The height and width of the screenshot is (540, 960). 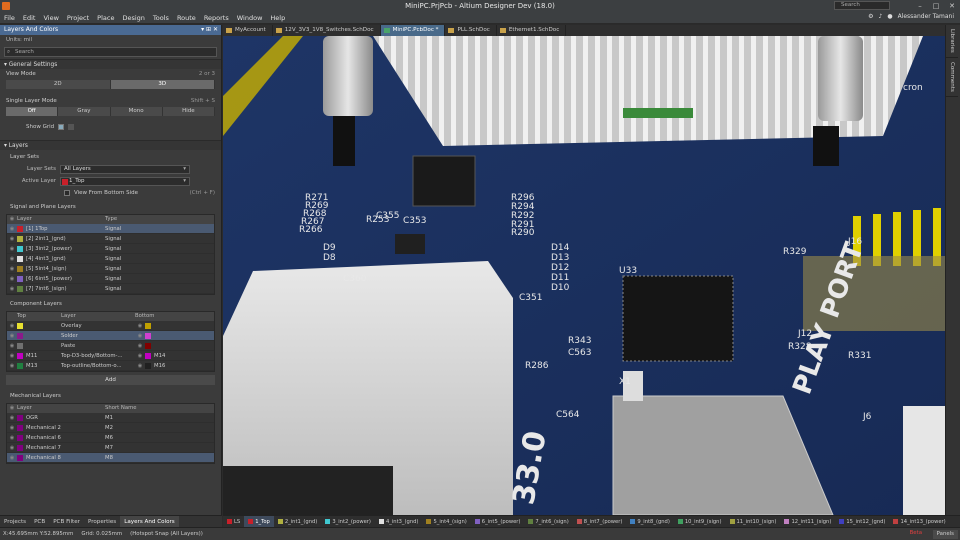 I want to click on user-name: Alessander Tamani, so click(x=926, y=16).